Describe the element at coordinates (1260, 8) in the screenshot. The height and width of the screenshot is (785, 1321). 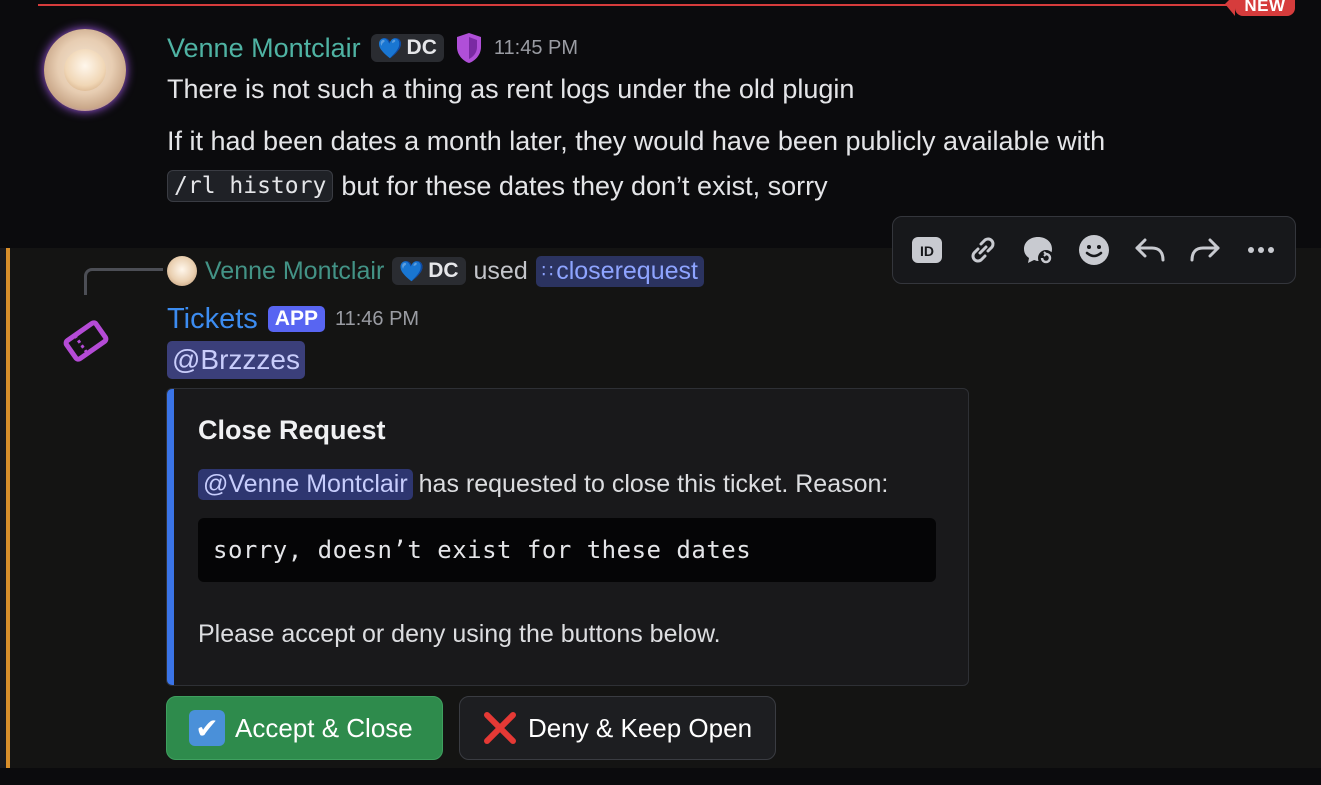
I see `new-badge: NEW` at that location.